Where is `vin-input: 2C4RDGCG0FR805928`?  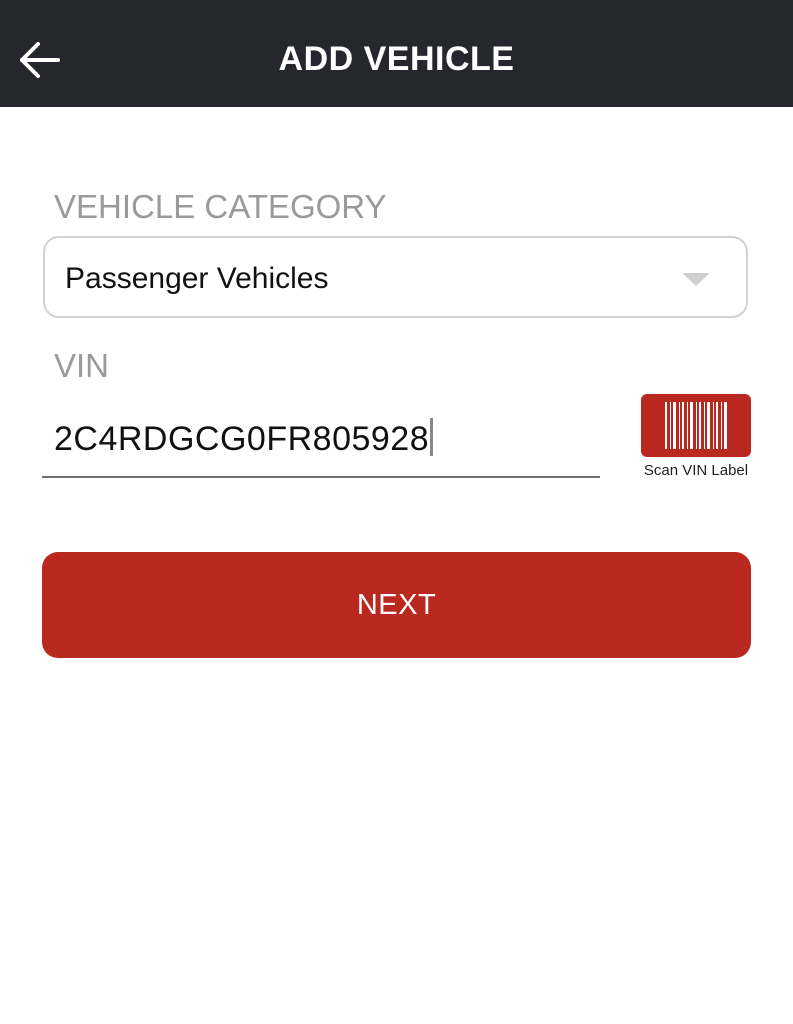
vin-input: 2C4RDGCG0FR805928 is located at coordinates (321, 441).